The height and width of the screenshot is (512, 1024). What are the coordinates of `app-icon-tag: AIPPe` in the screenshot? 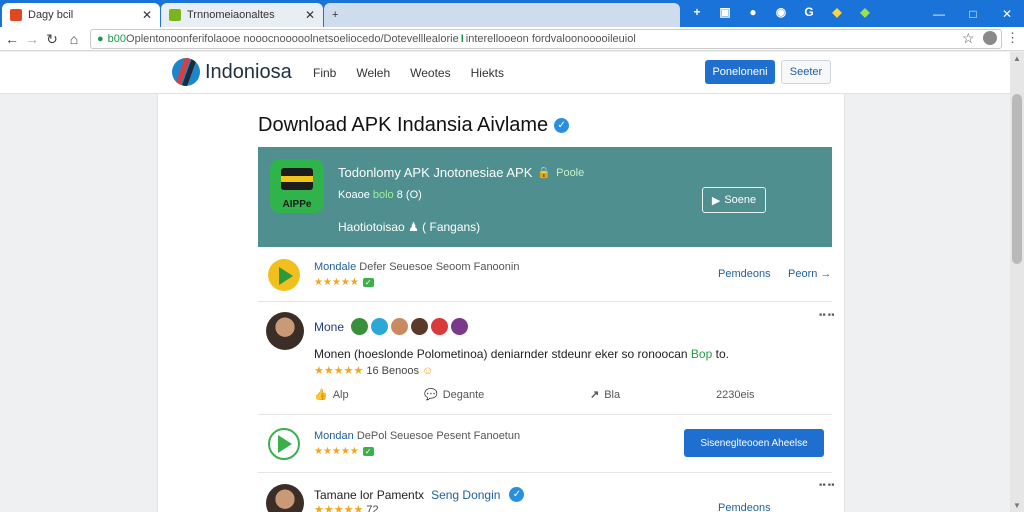 It's located at (297, 204).